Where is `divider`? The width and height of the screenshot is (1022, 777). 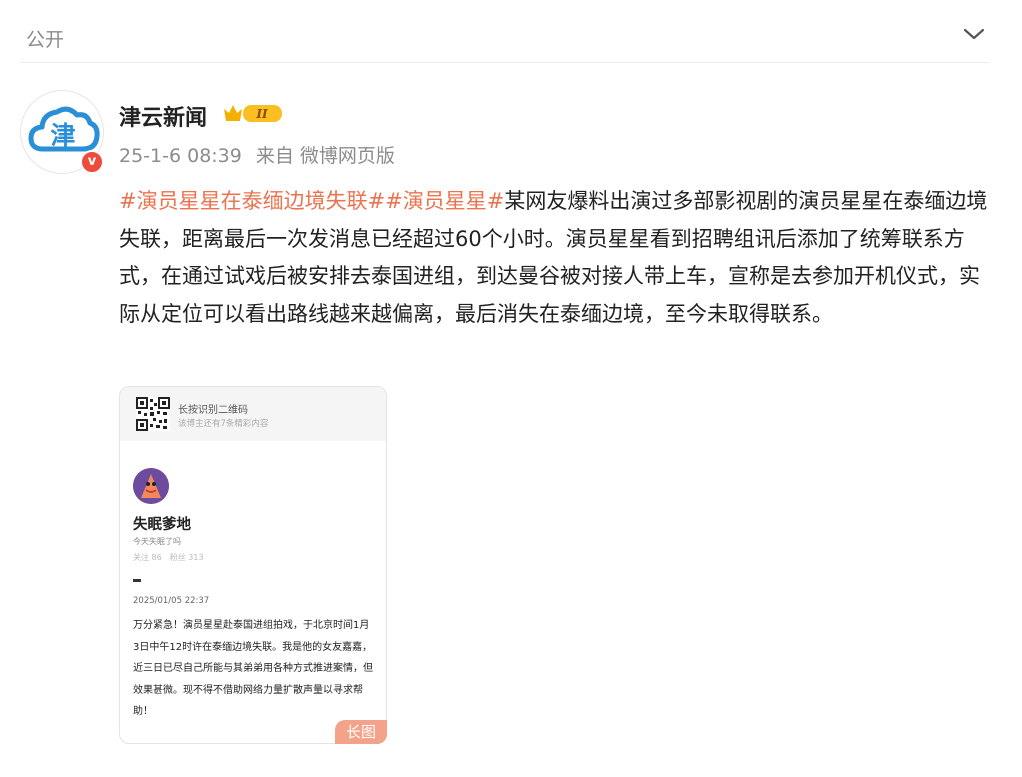 divider is located at coordinates (505, 62).